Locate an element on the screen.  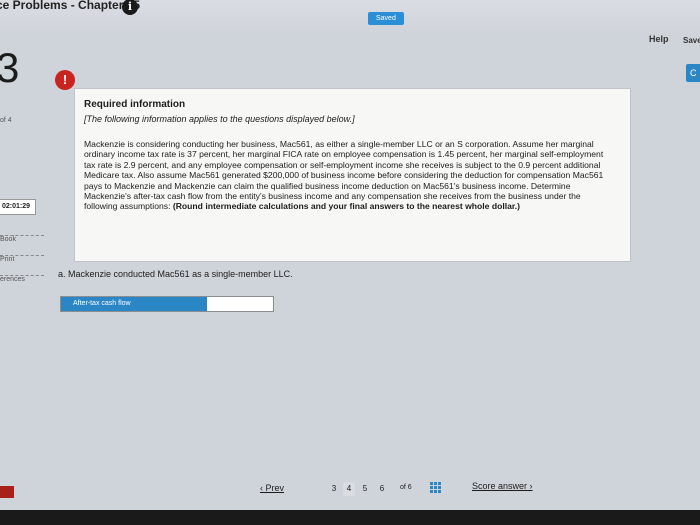
sidebar-item-print: Print is located at coordinates (22, 259).